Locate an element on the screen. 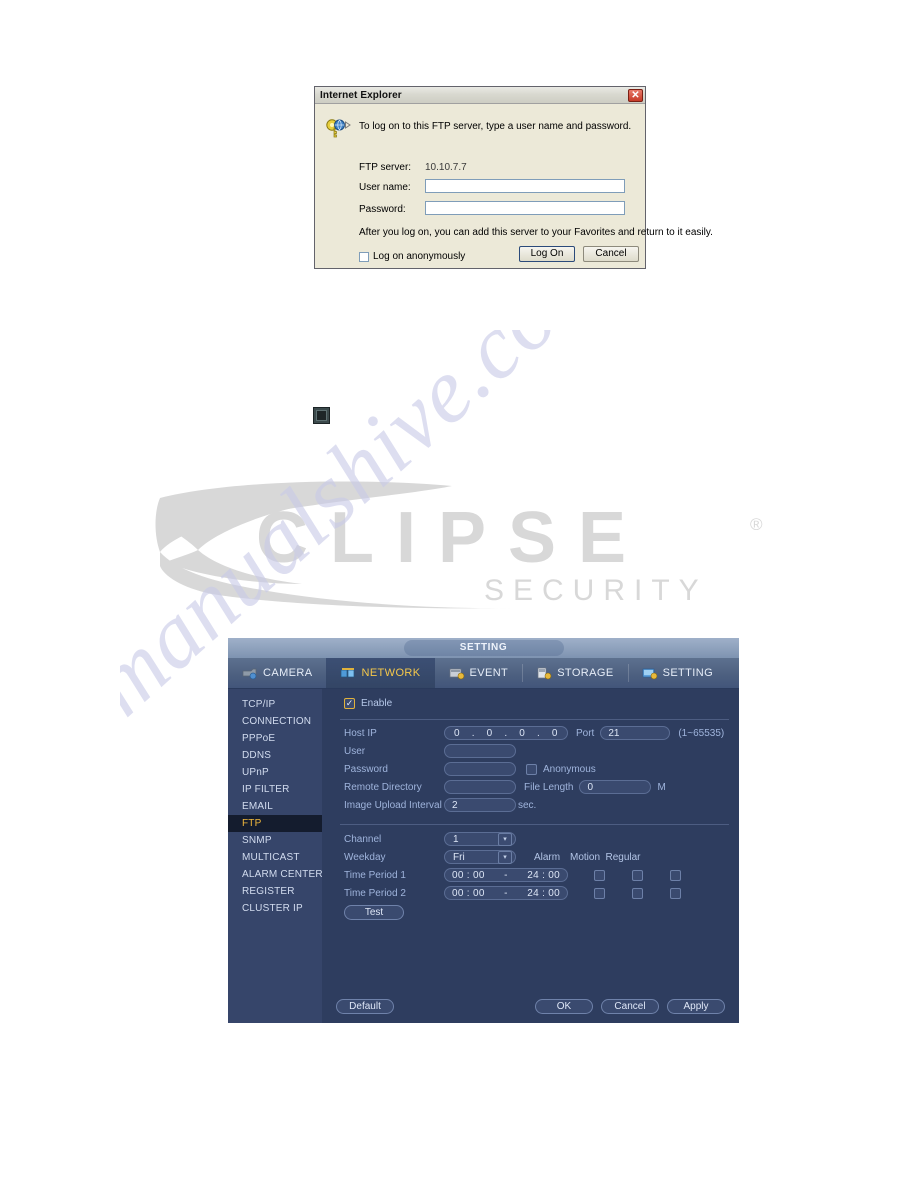 The image size is (918, 1188). host-ip-octet-3: 0 is located at coordinates (522, 733).